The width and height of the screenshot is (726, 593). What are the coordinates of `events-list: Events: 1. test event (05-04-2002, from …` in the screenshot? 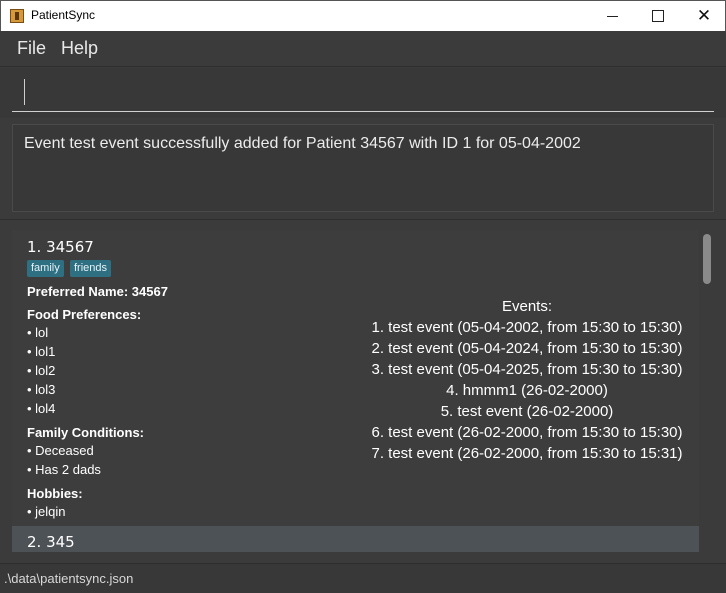 It's located at (527, 380).